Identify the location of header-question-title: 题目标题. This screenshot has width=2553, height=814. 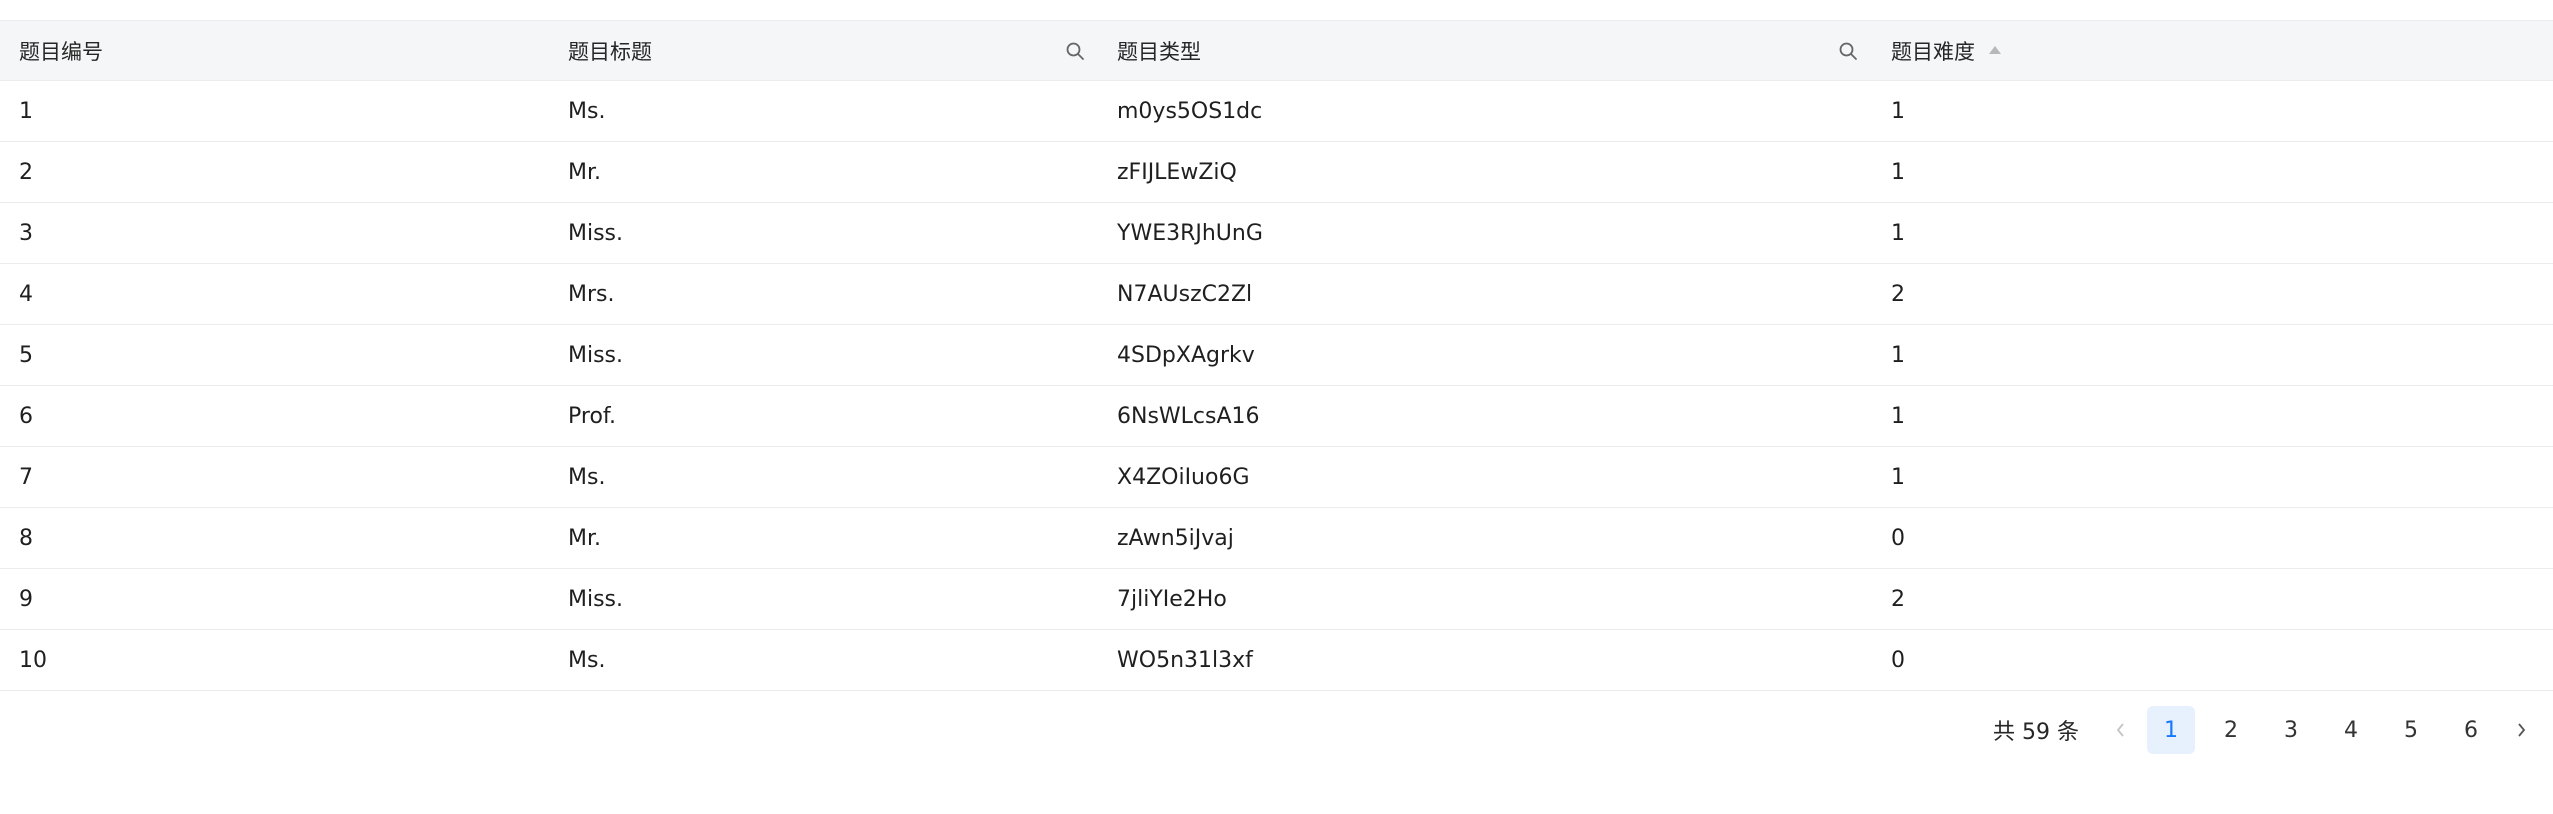
(610, 51).